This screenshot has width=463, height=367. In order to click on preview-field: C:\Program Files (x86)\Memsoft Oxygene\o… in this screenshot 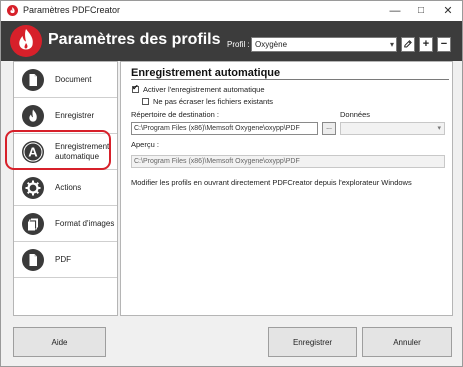, I will do `click(288, 161)`.